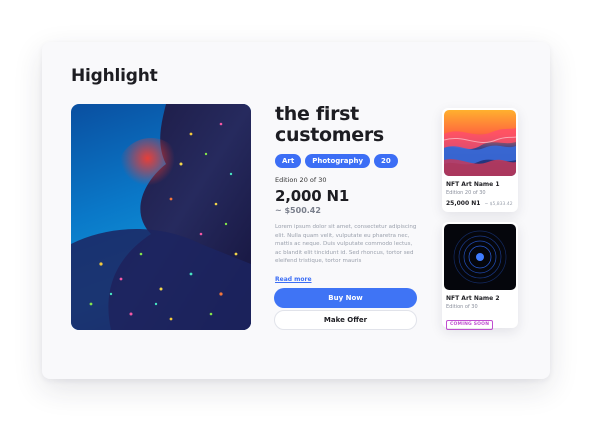  What do you see at coordinates (288, 161) in the screenshot?
I see `tag-art: Art` at bounding box center [288, 161].